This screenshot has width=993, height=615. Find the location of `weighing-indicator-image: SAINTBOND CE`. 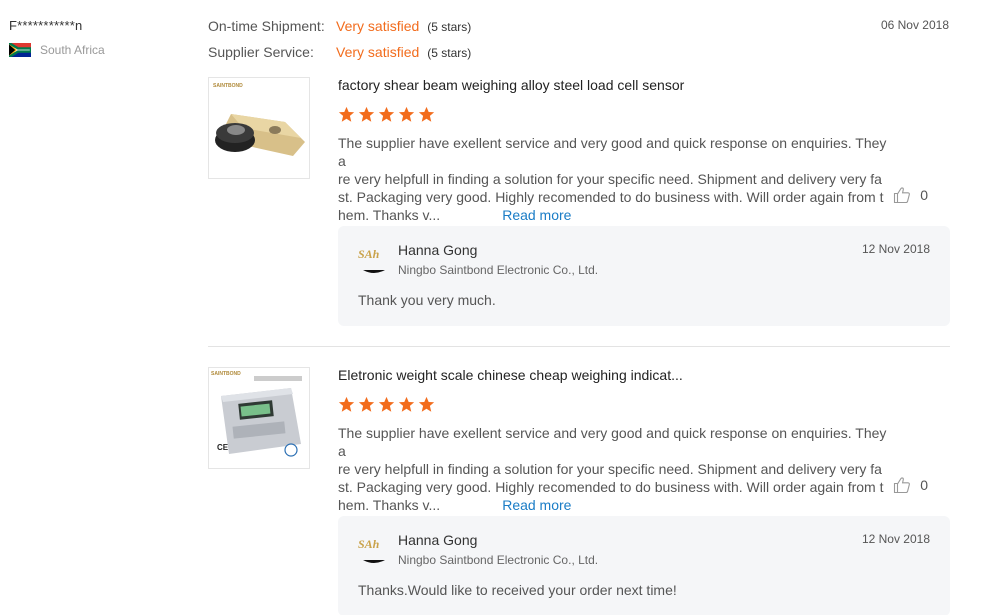

weighing-indicator-image: SAINTBOND CE is located at coordinates (256, 414).